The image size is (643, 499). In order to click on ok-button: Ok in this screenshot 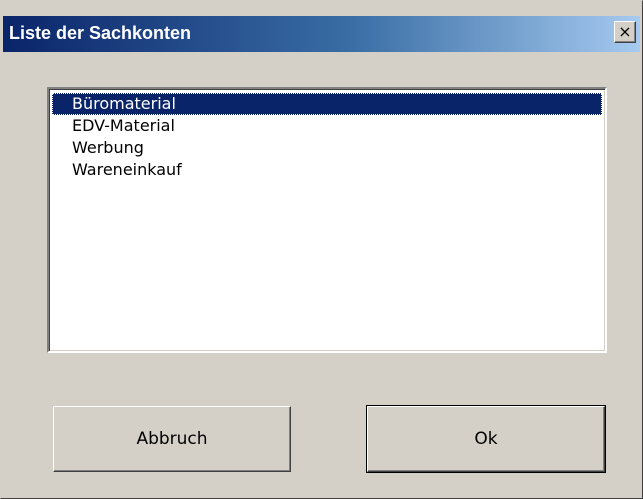, I will do `click(486, 439)`.